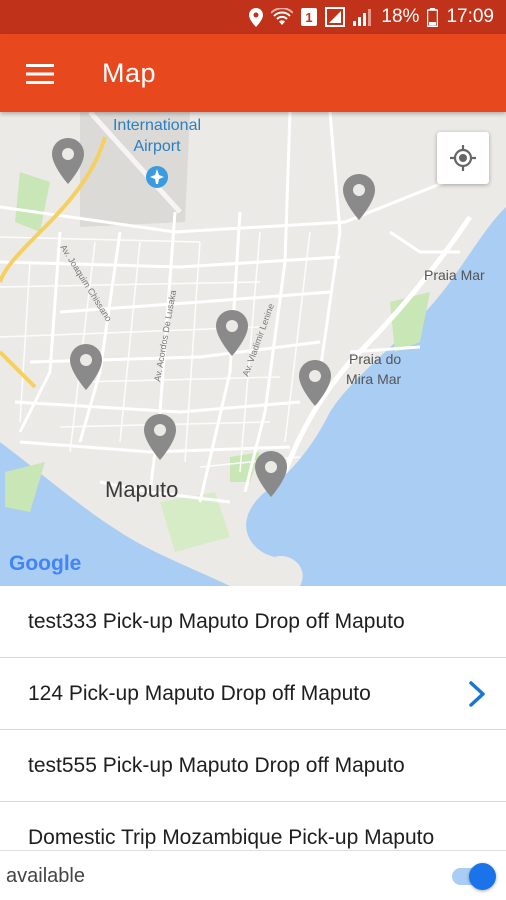 The width and height of the screenshot is (506, 900). What do you see at coordinates (231, 837) in the screenshot?
I see `trip-label: Domestic Trip Mozambique Pick-up Maputo` at bounding box center [231, 837].